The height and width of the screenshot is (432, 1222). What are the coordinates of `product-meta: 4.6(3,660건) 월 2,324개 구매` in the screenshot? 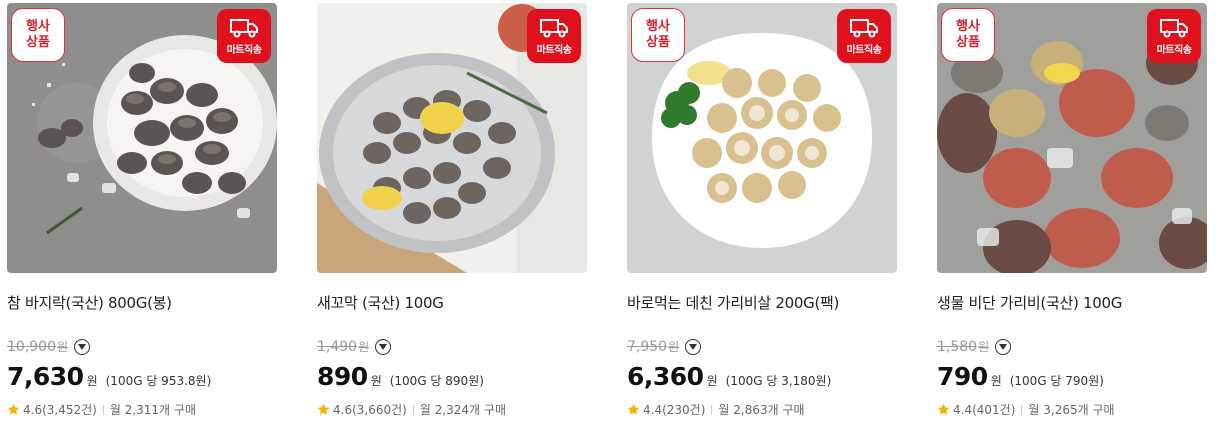 It's located at (411, 409).